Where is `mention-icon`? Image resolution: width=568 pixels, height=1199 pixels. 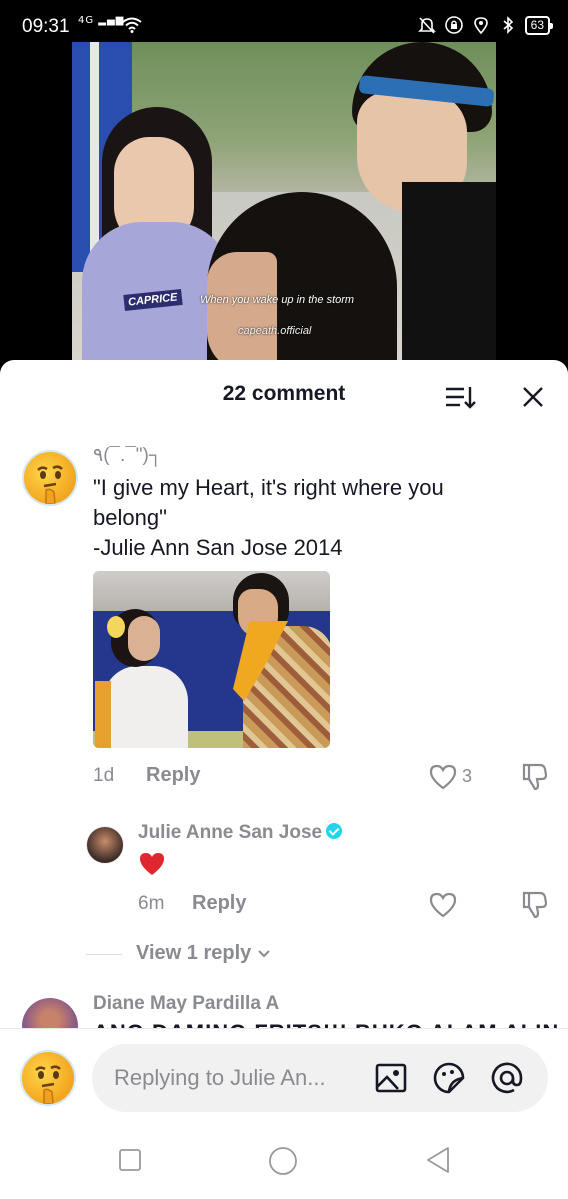
mention-icon is located at coordinates (507, 1078).